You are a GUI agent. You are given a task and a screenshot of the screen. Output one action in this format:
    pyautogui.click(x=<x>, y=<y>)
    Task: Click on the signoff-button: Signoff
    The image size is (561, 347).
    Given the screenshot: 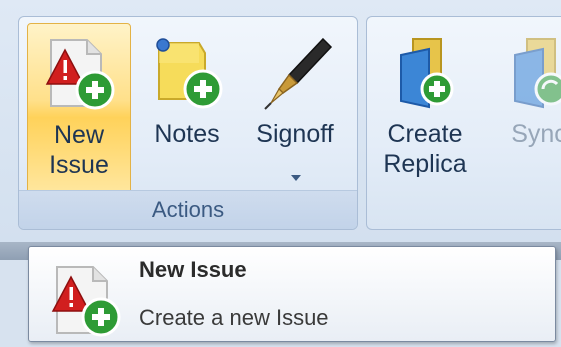 What is the action you would take?
    pyautogui.click(x=295, y=109)
    